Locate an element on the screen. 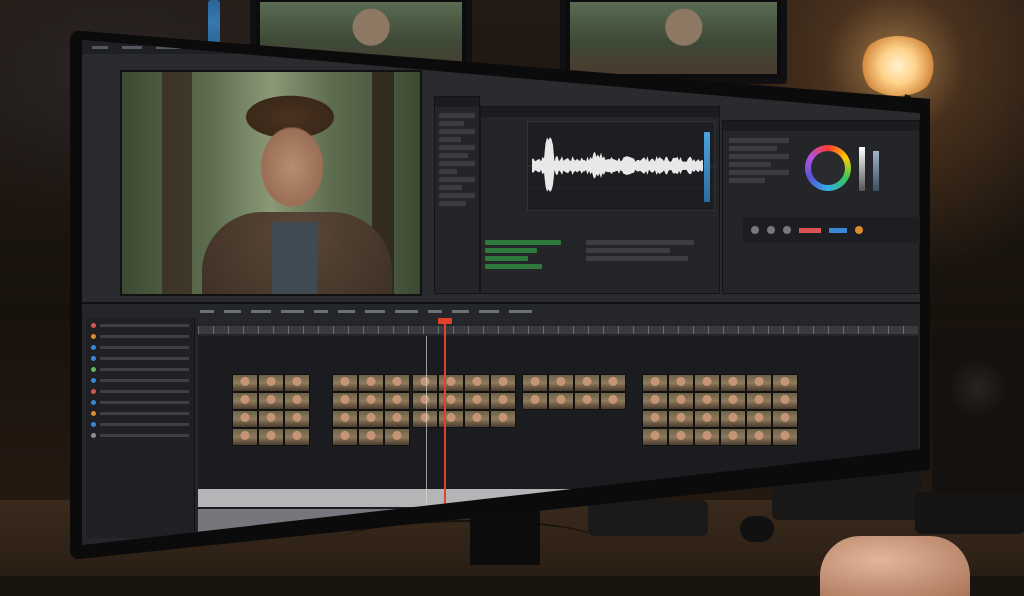 This screenshot has width=1024, height=596. level-slider is located at coordinates (876, 171).